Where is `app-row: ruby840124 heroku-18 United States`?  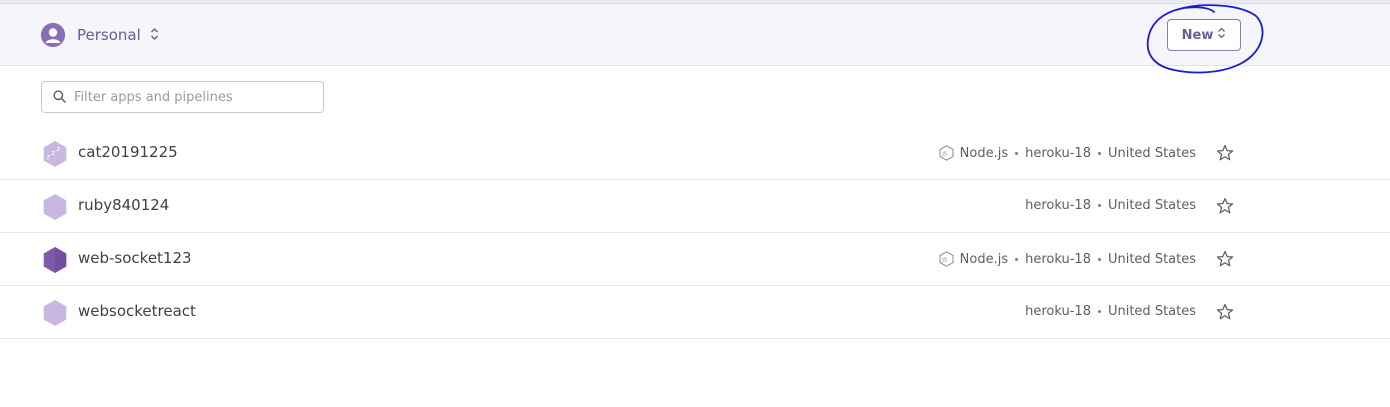
app-row: ruby840124 heroku-18 United States is located at coordinates (695, 206).